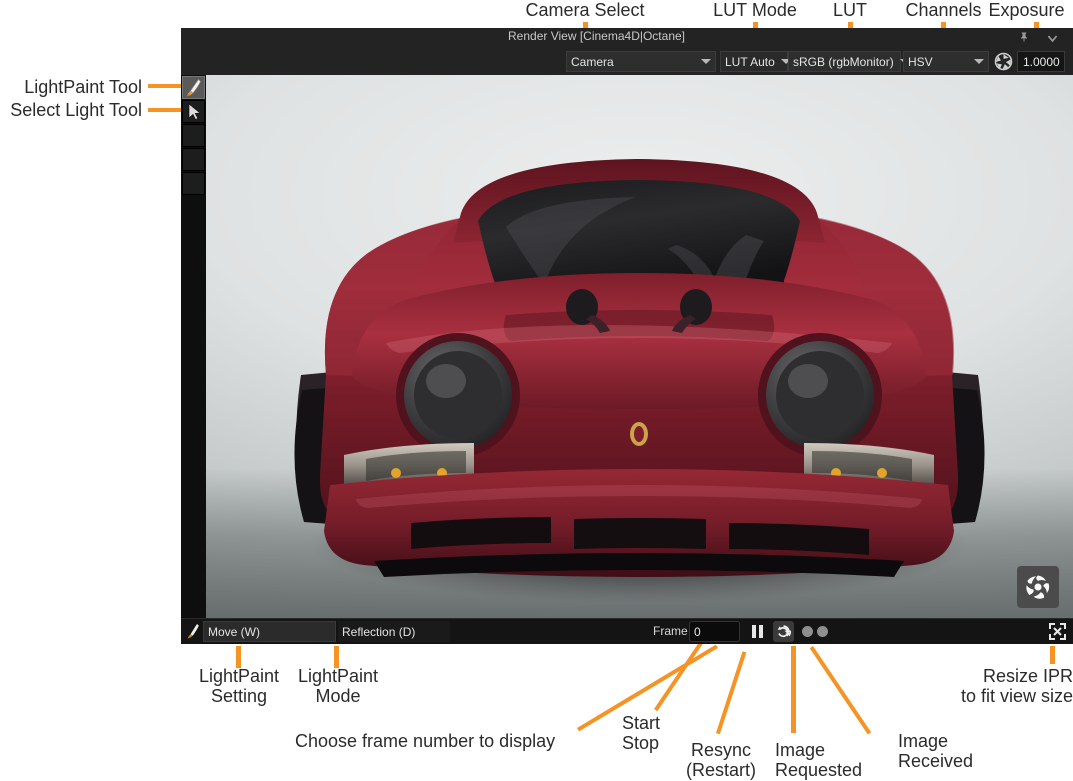 The image size is (1073, 781). I want to click on tool-sidebar, so click(193, 346).